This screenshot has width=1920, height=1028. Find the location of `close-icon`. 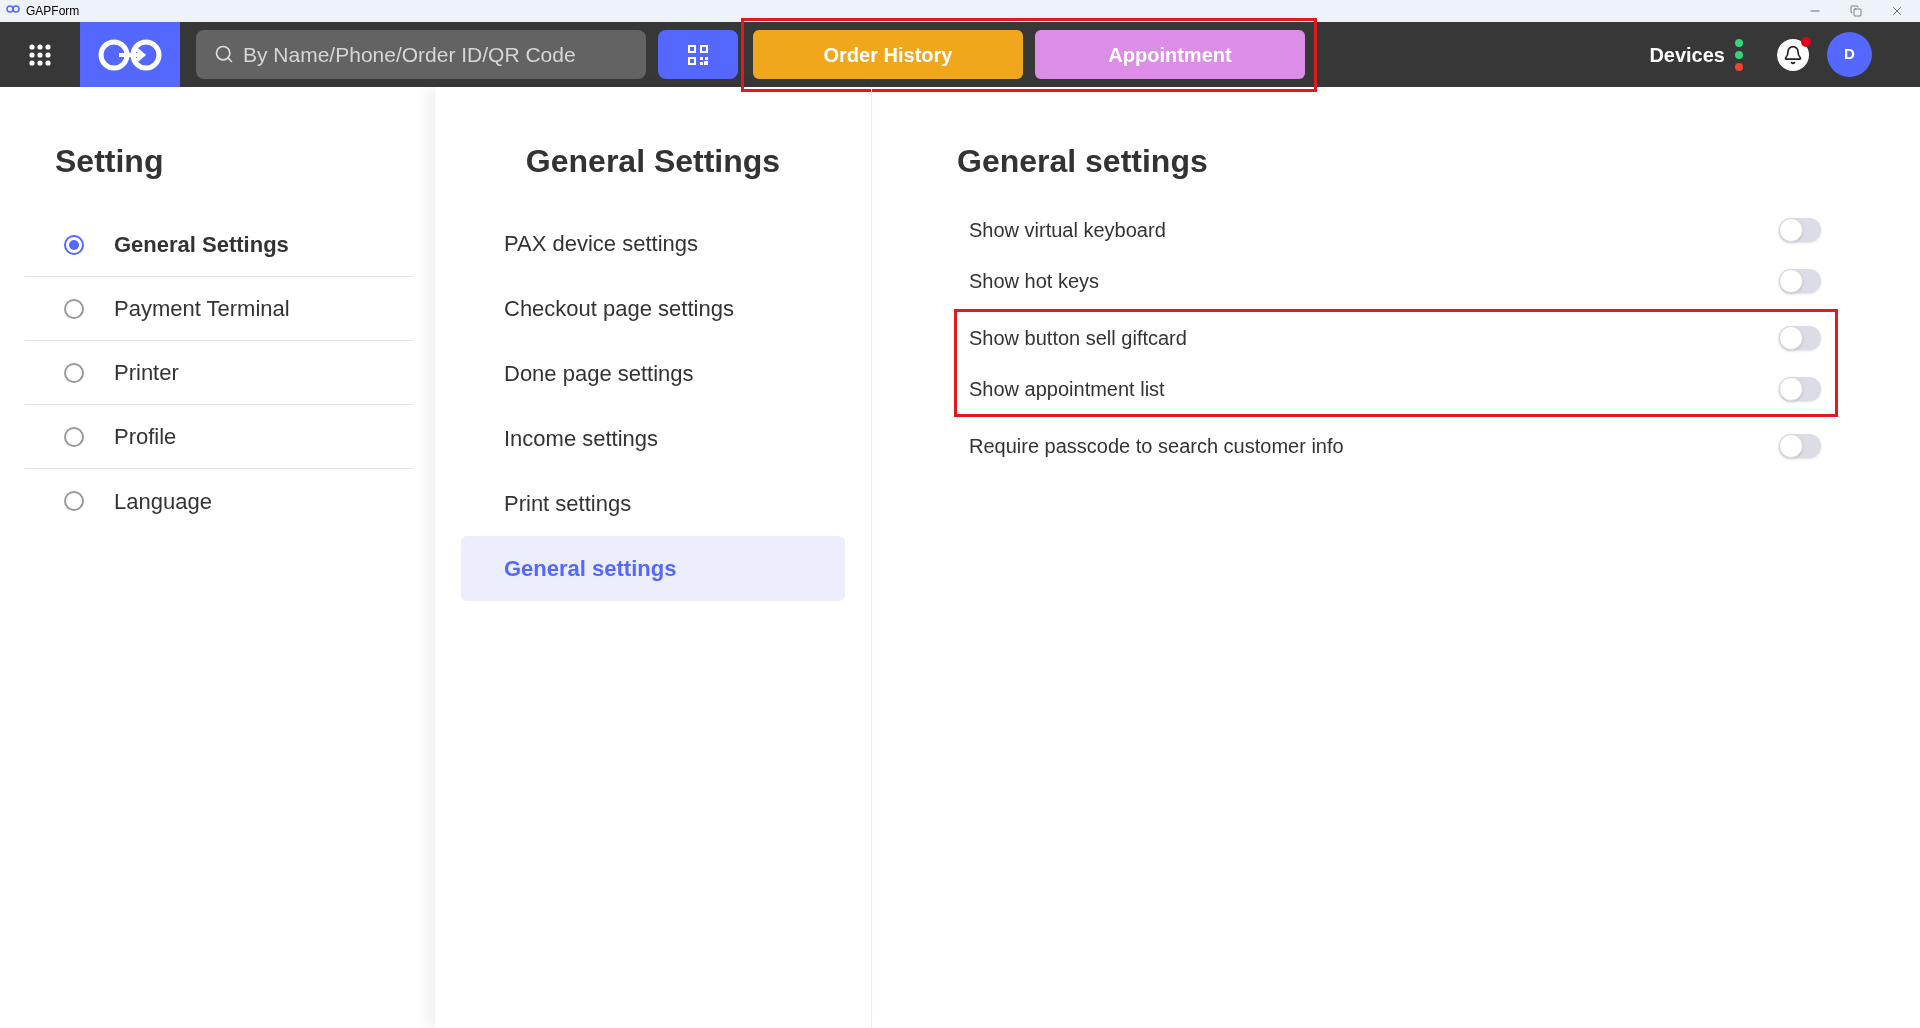

close-icon is located at coordinates (1897, 11).